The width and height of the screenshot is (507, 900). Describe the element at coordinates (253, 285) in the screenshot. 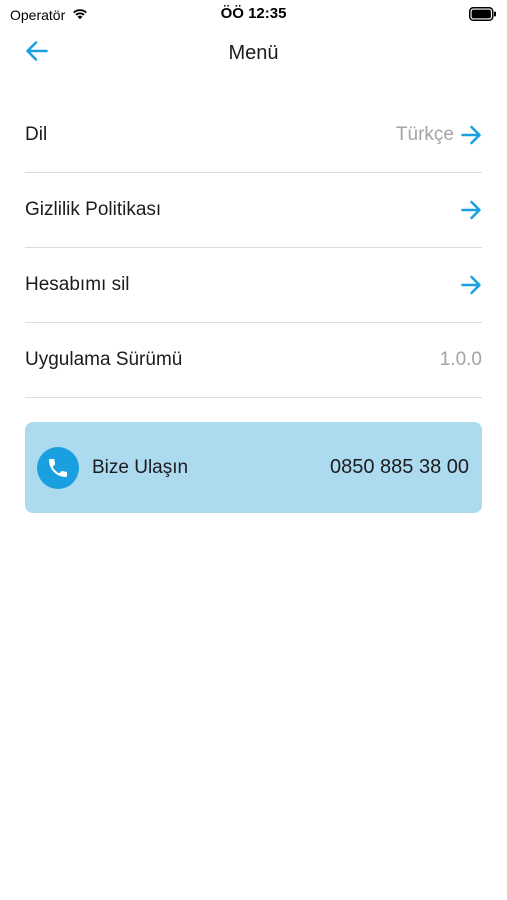

I see `menu-item-delete-account: Hesabımı sil` at that location.